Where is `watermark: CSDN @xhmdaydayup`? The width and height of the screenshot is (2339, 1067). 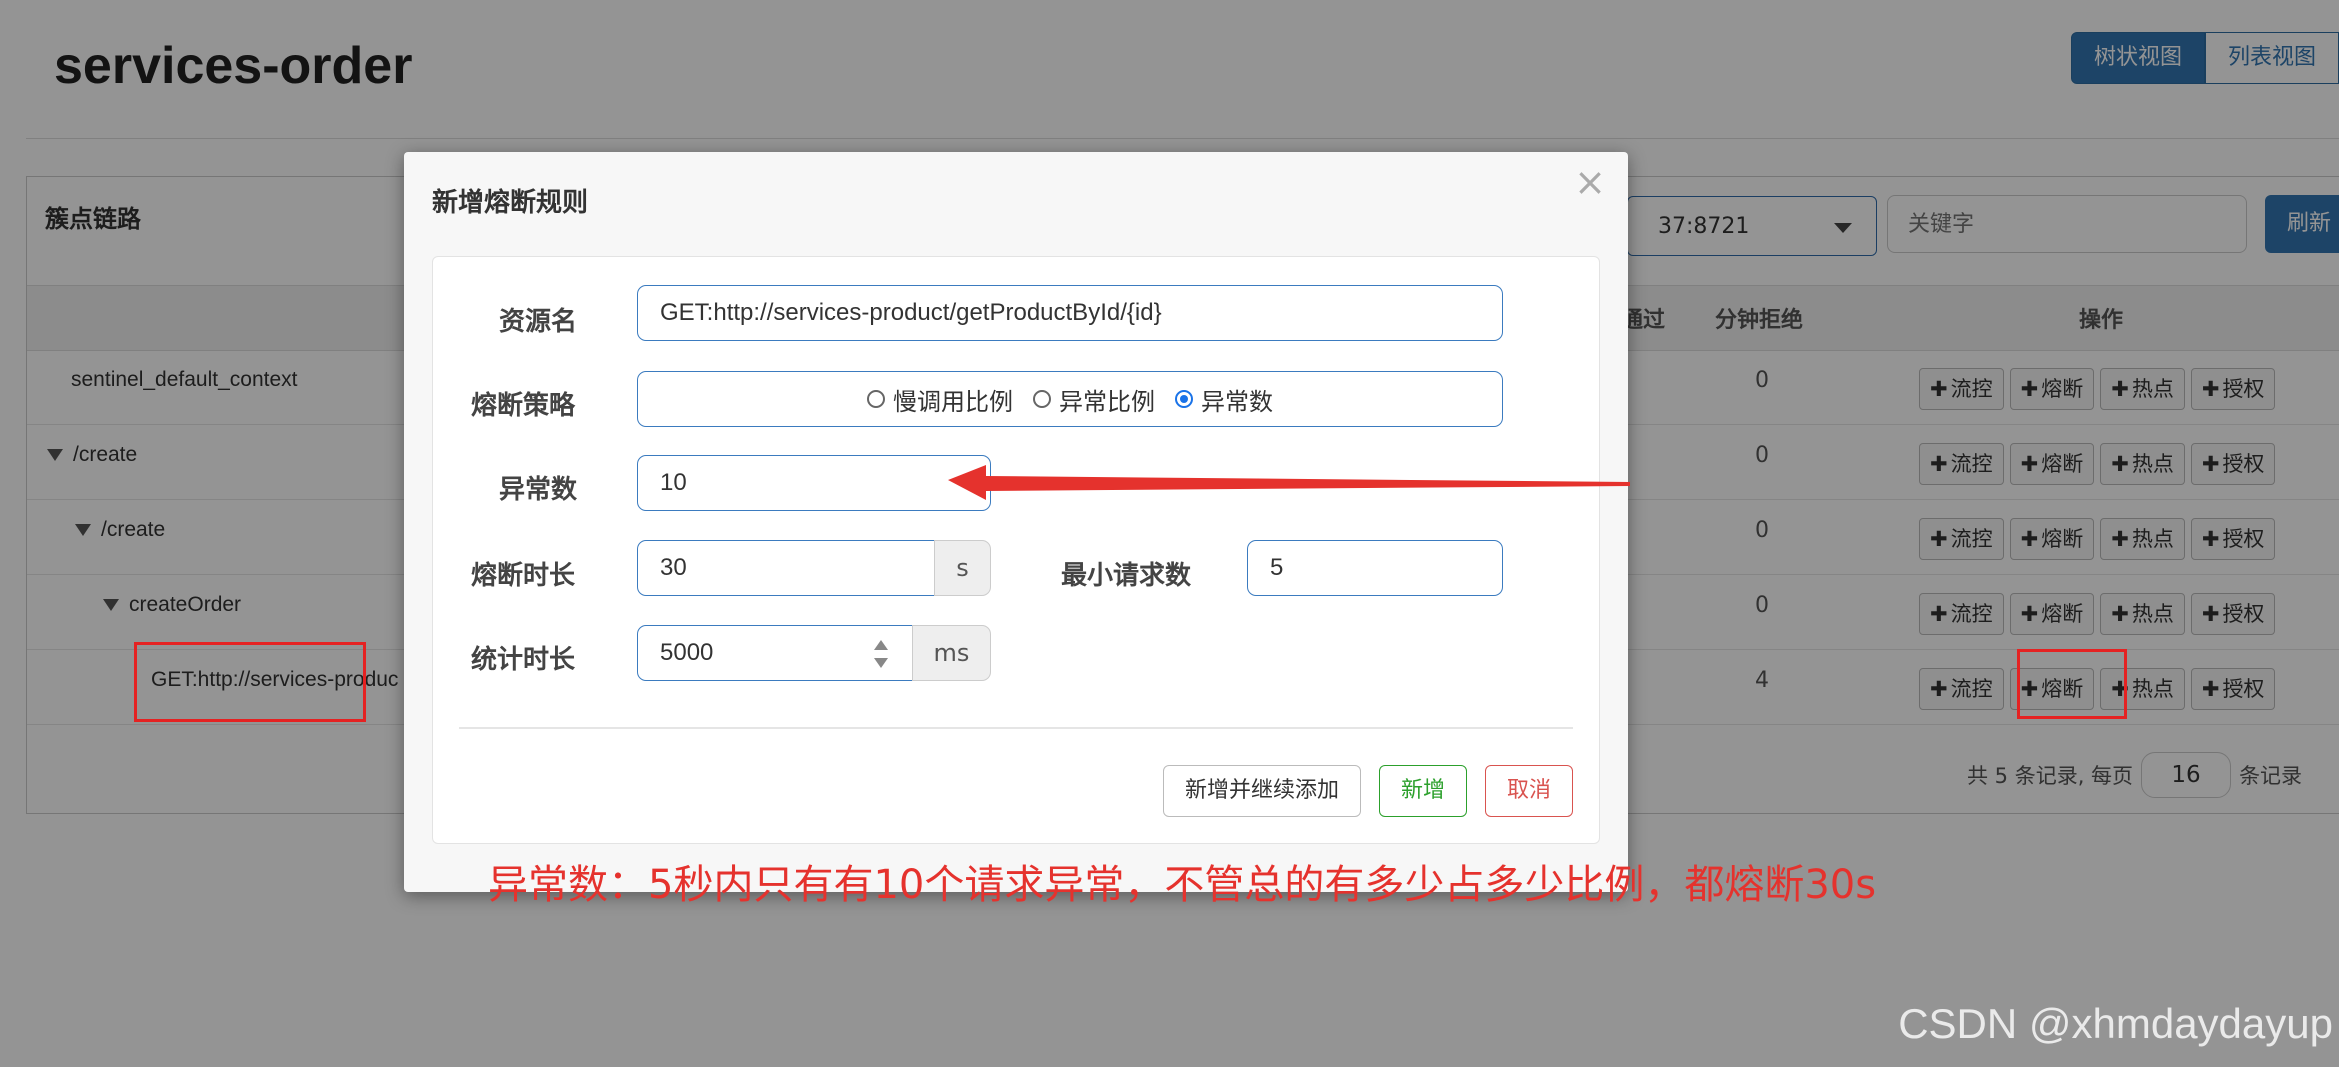
watermark: CSDN @xhmdaydayup is located at coordinates (2115, 1023).